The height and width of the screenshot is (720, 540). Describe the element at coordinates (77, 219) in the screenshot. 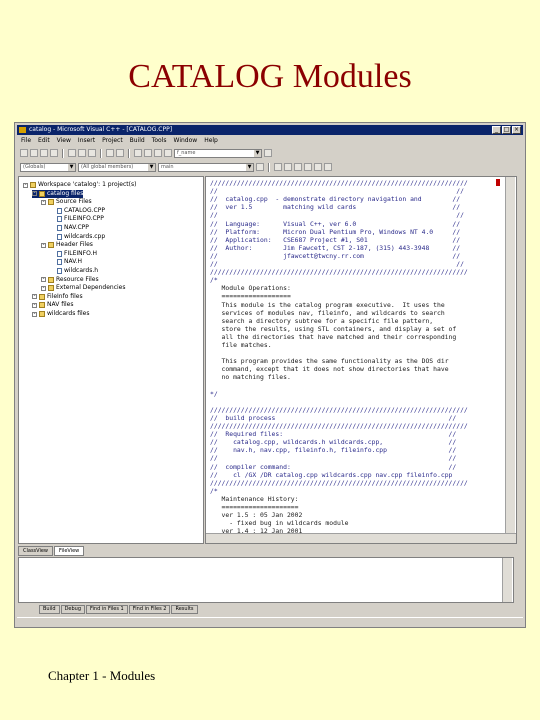

I see `tree-item: FILEINFO.CPP` at that location.